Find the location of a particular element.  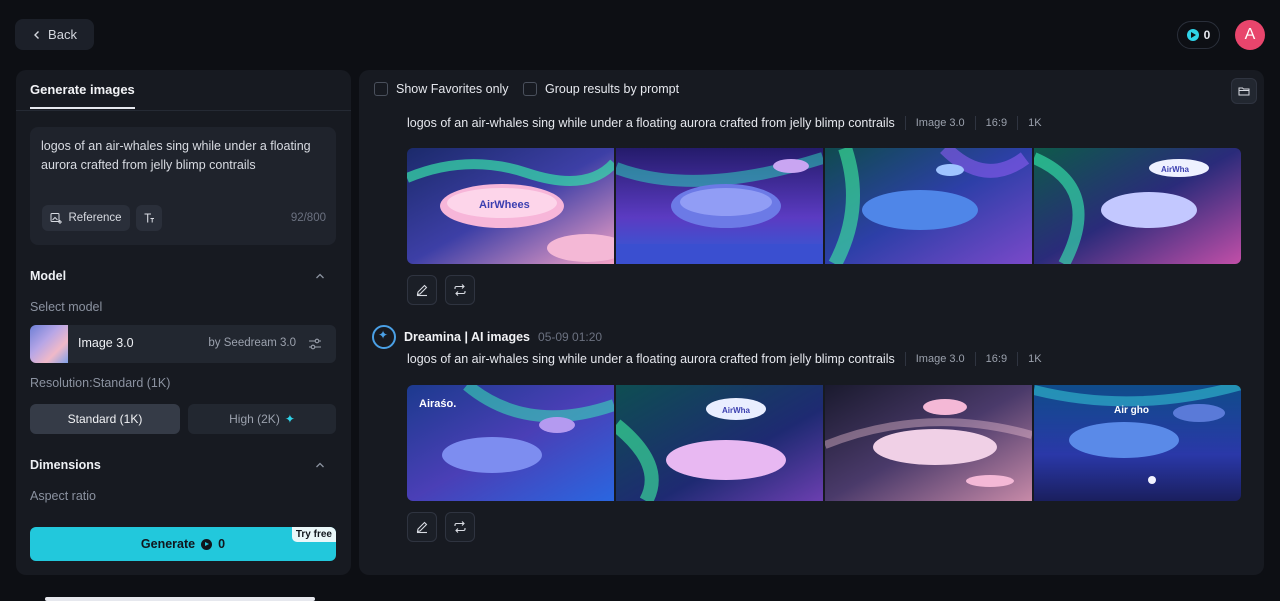

show-favorites-checkbox is located at coordinates (381, 89).